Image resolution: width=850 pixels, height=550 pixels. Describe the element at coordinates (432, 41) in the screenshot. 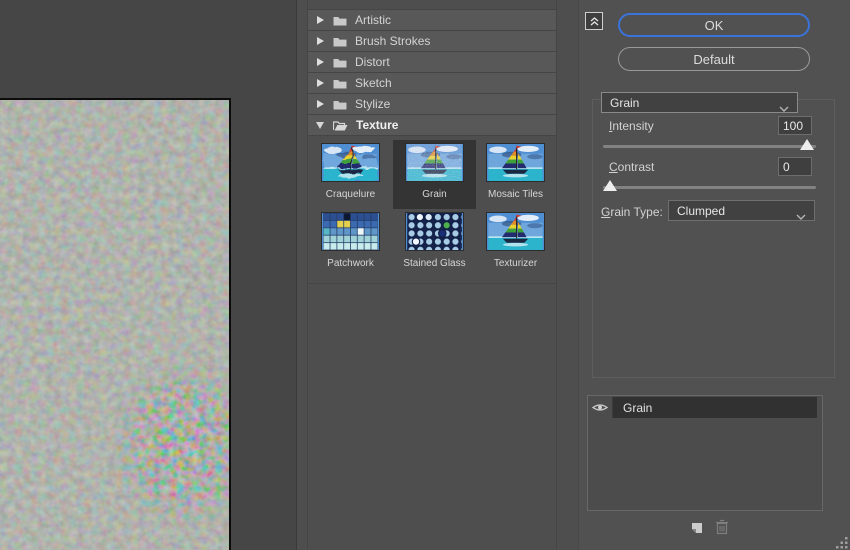

I see `category-brush-strokes: Brush Strokes` at that location.